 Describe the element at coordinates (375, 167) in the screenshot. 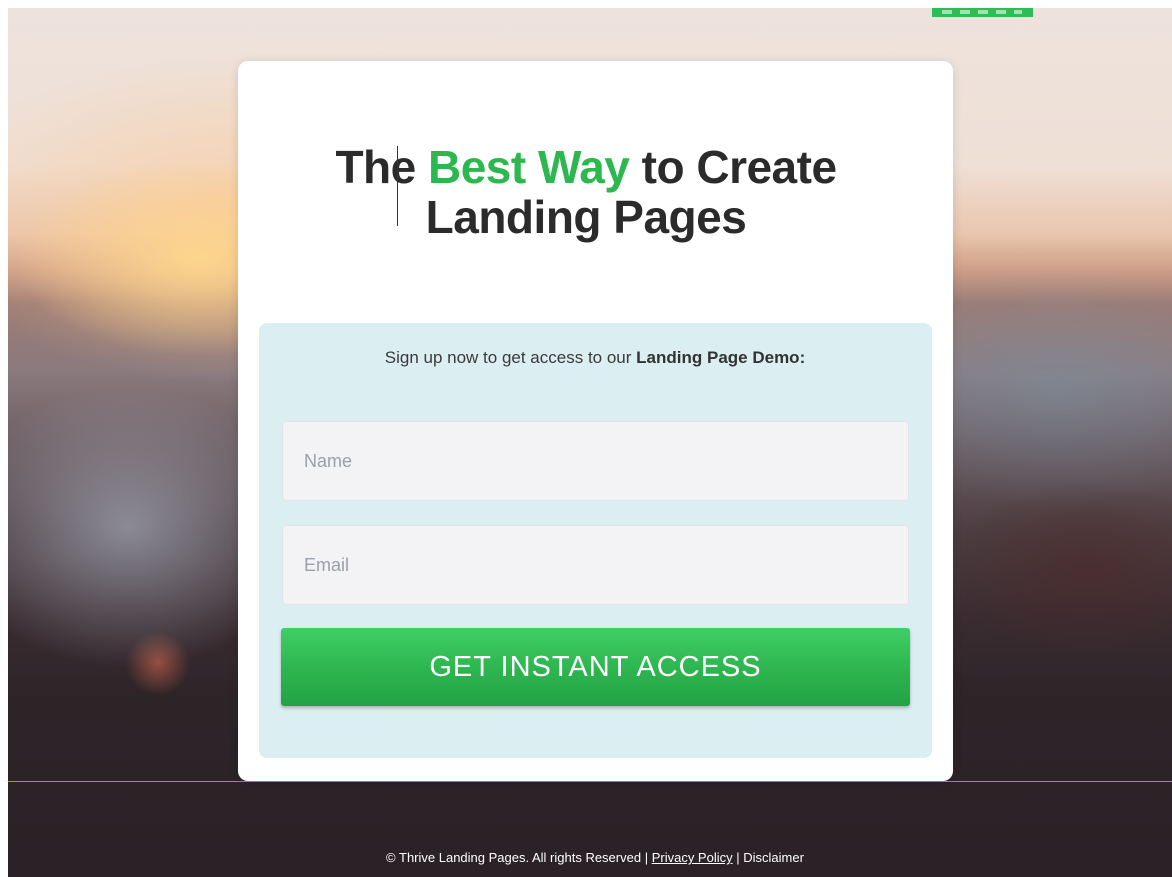

I see `headline-prefix: The` at that location.